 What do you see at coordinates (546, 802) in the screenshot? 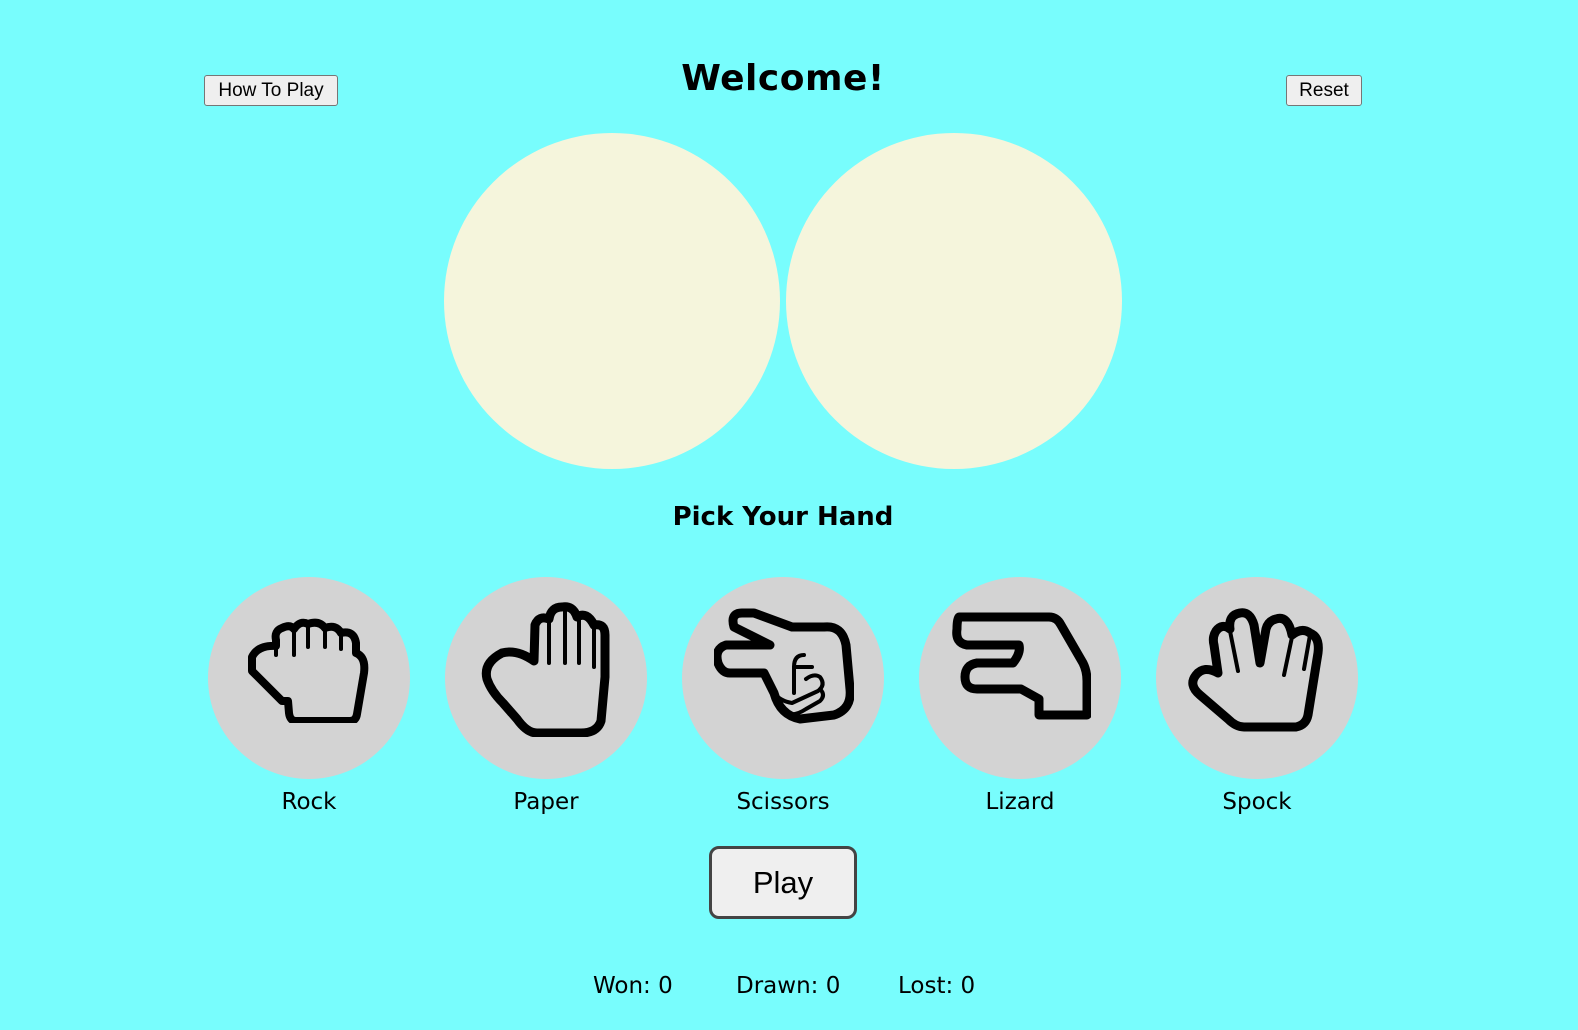
I see `hand-option-label: Paper` at bounding box center [546, 802].